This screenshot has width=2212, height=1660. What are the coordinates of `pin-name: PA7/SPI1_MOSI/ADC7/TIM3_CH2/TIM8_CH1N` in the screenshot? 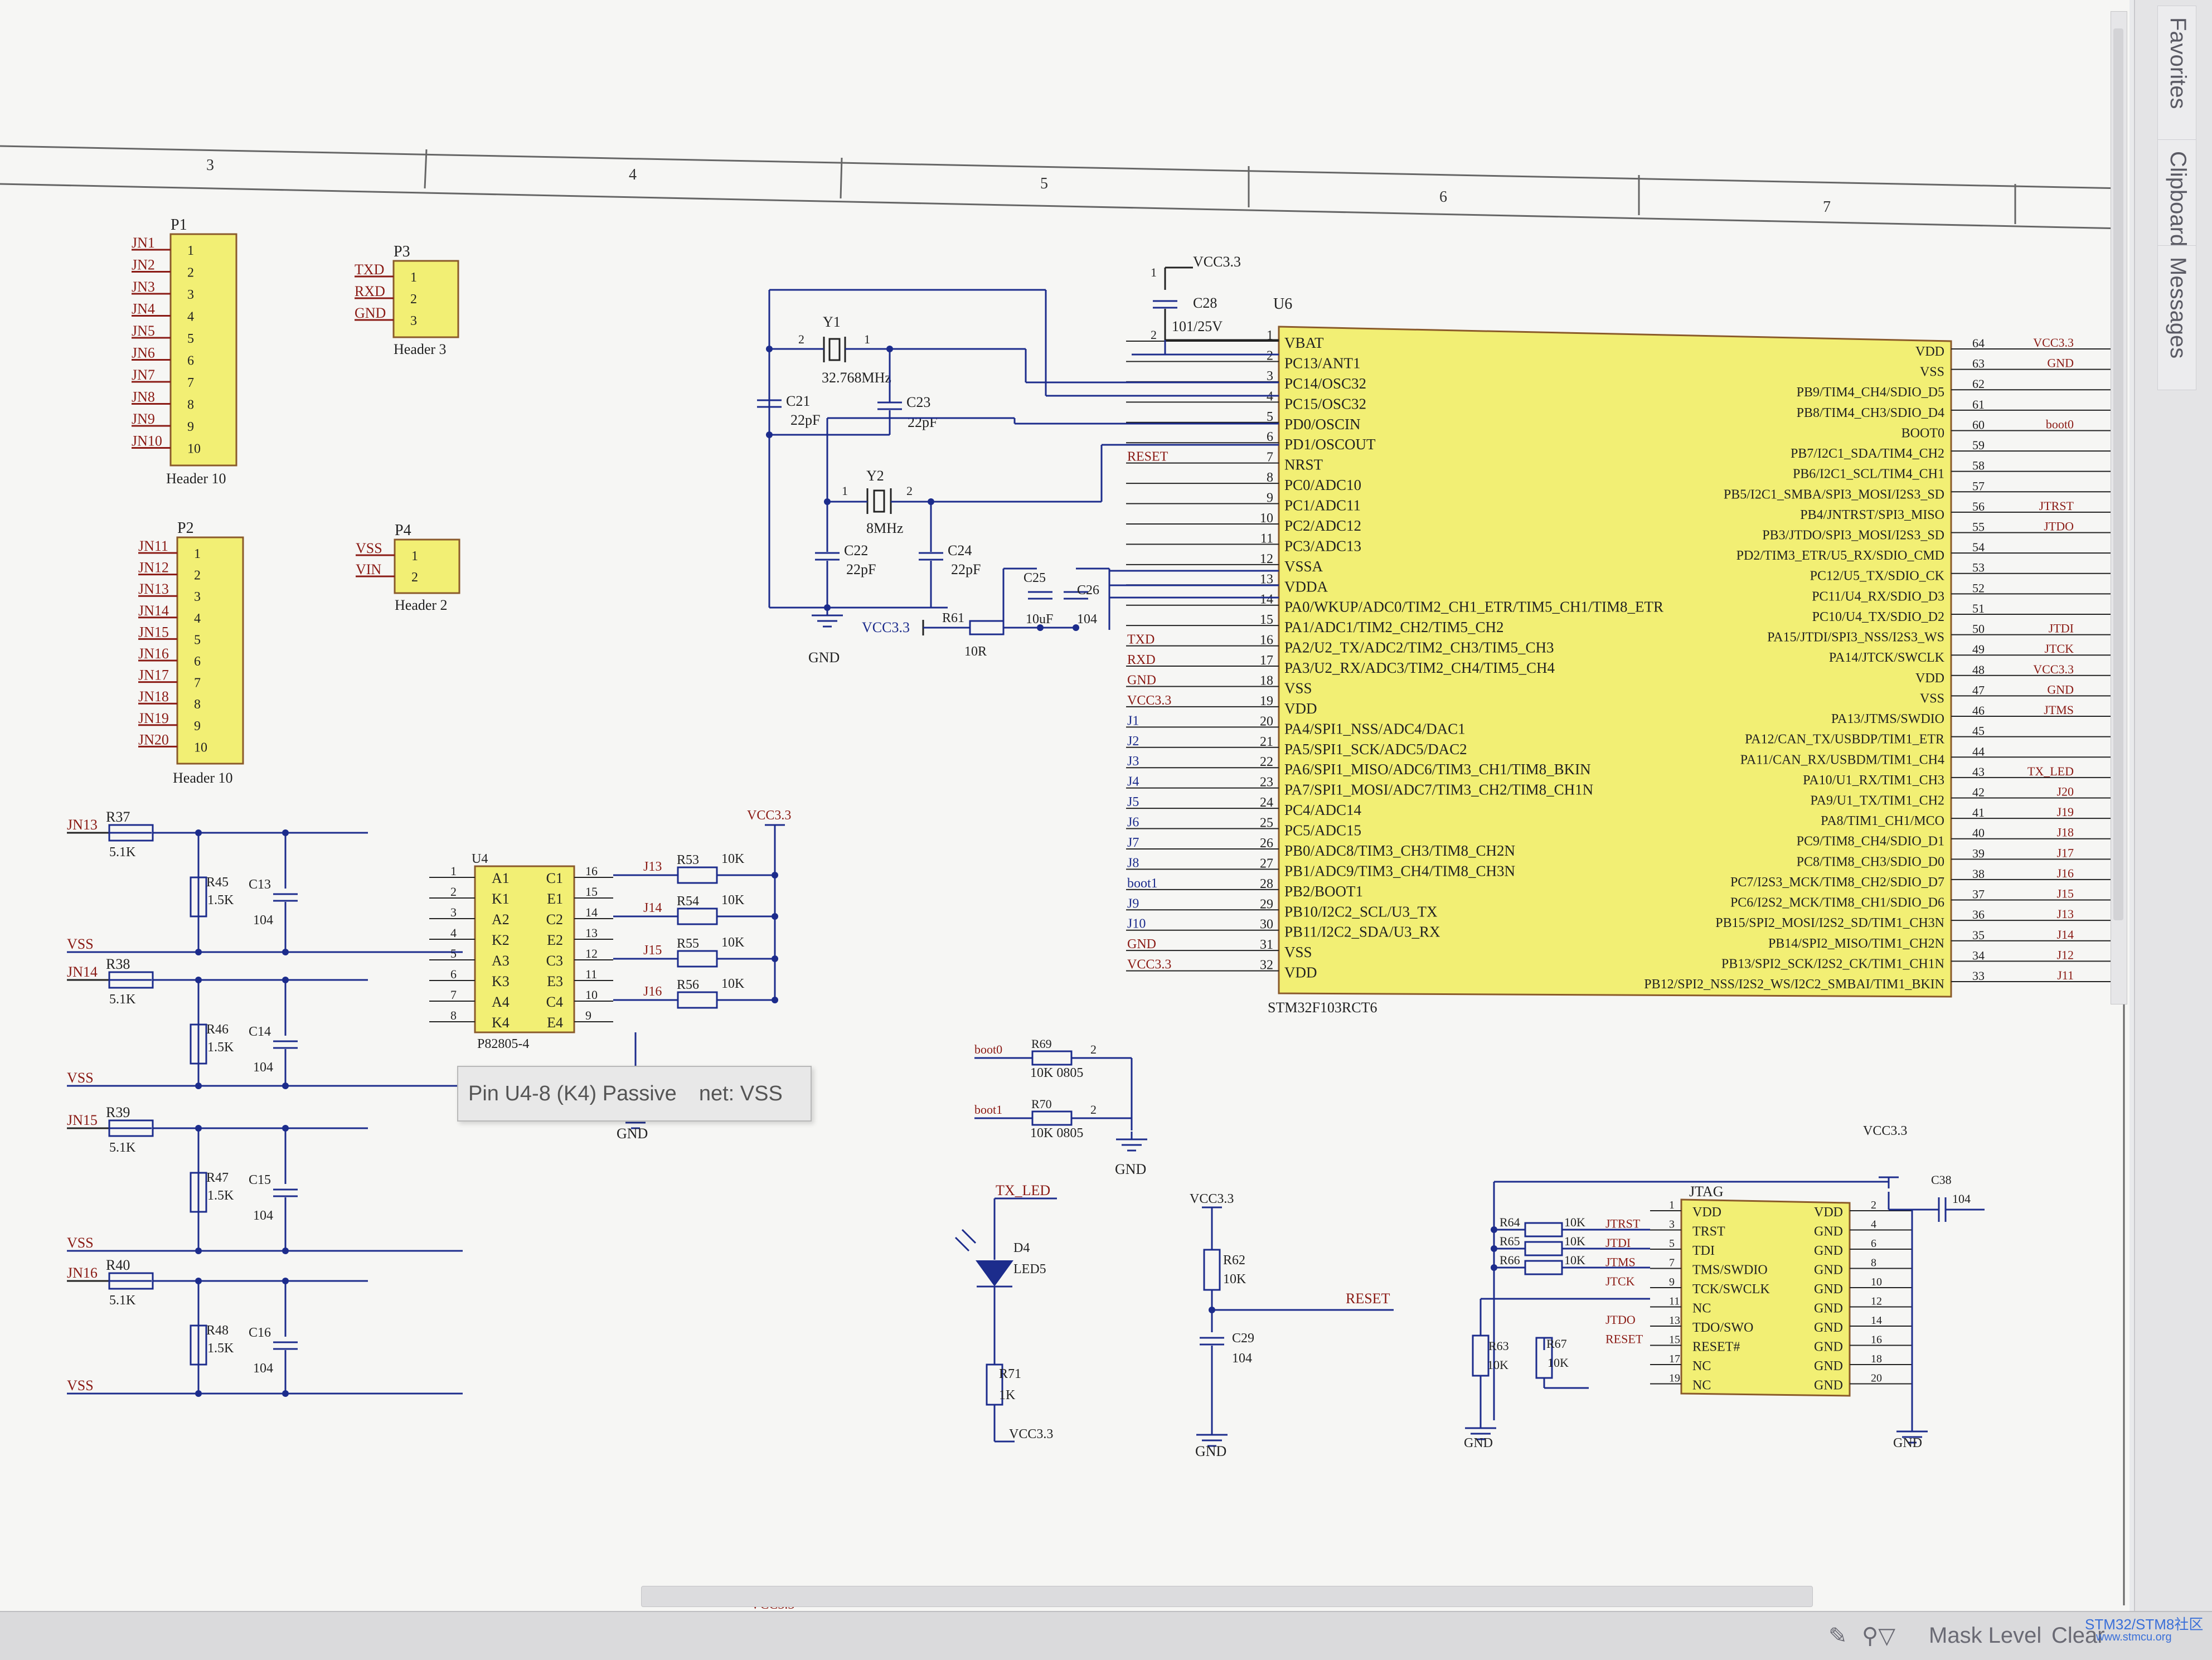 It's located at (1439, 790).